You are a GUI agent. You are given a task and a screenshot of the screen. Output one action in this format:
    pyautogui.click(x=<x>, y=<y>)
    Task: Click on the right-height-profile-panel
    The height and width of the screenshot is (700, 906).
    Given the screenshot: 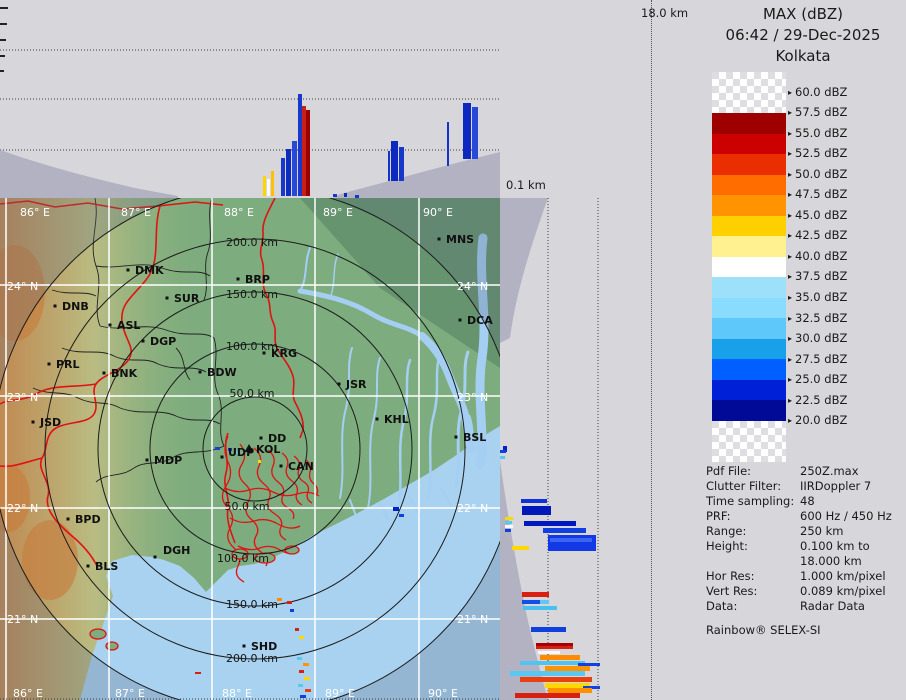 What is the action you would take?
    pyautogui.click(x=550, y=449)
    